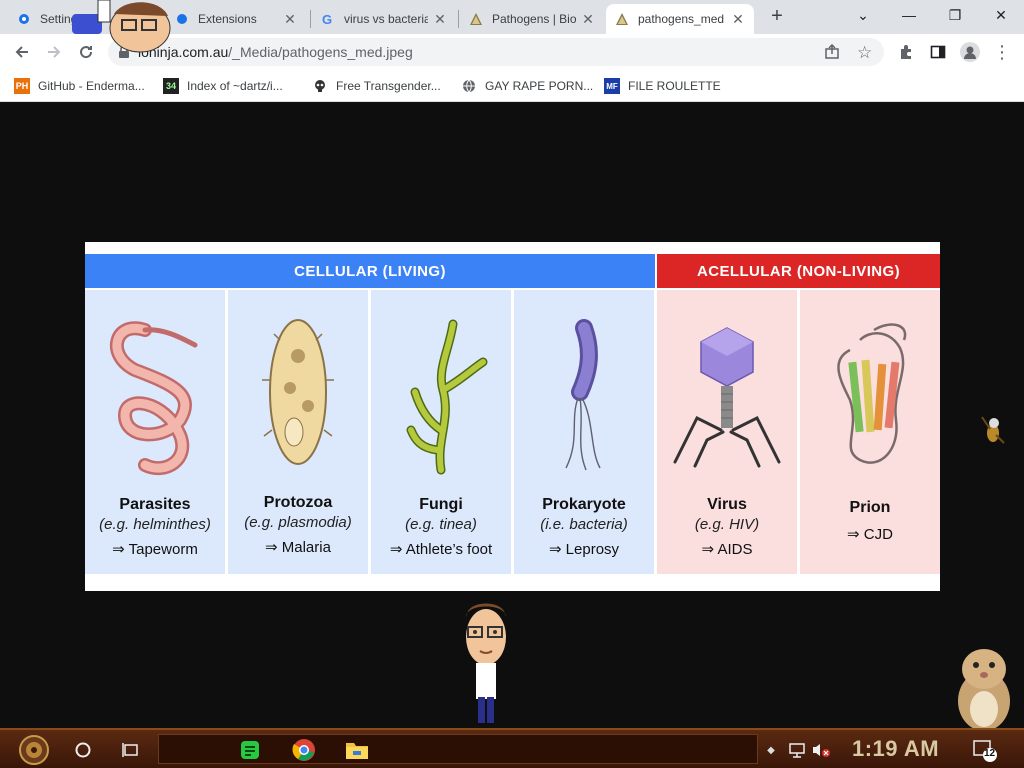 The image size is (1024, 768). Describe the element at coordinates (612, 86) in the screenshot. I see `mf-icon: MF` at that location.